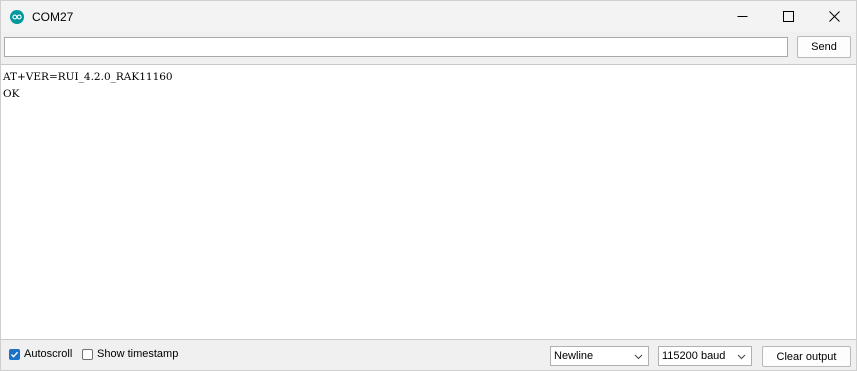  I want to click on title-bar: COM27, so click(428, 16).